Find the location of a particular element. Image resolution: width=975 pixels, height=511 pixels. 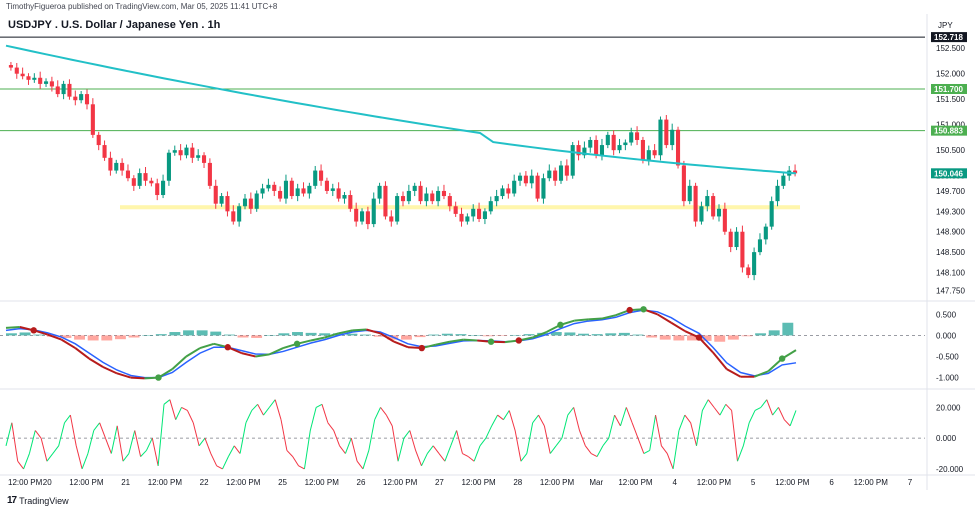

time-tick-label: 21 is located at coordinates (125, 482).